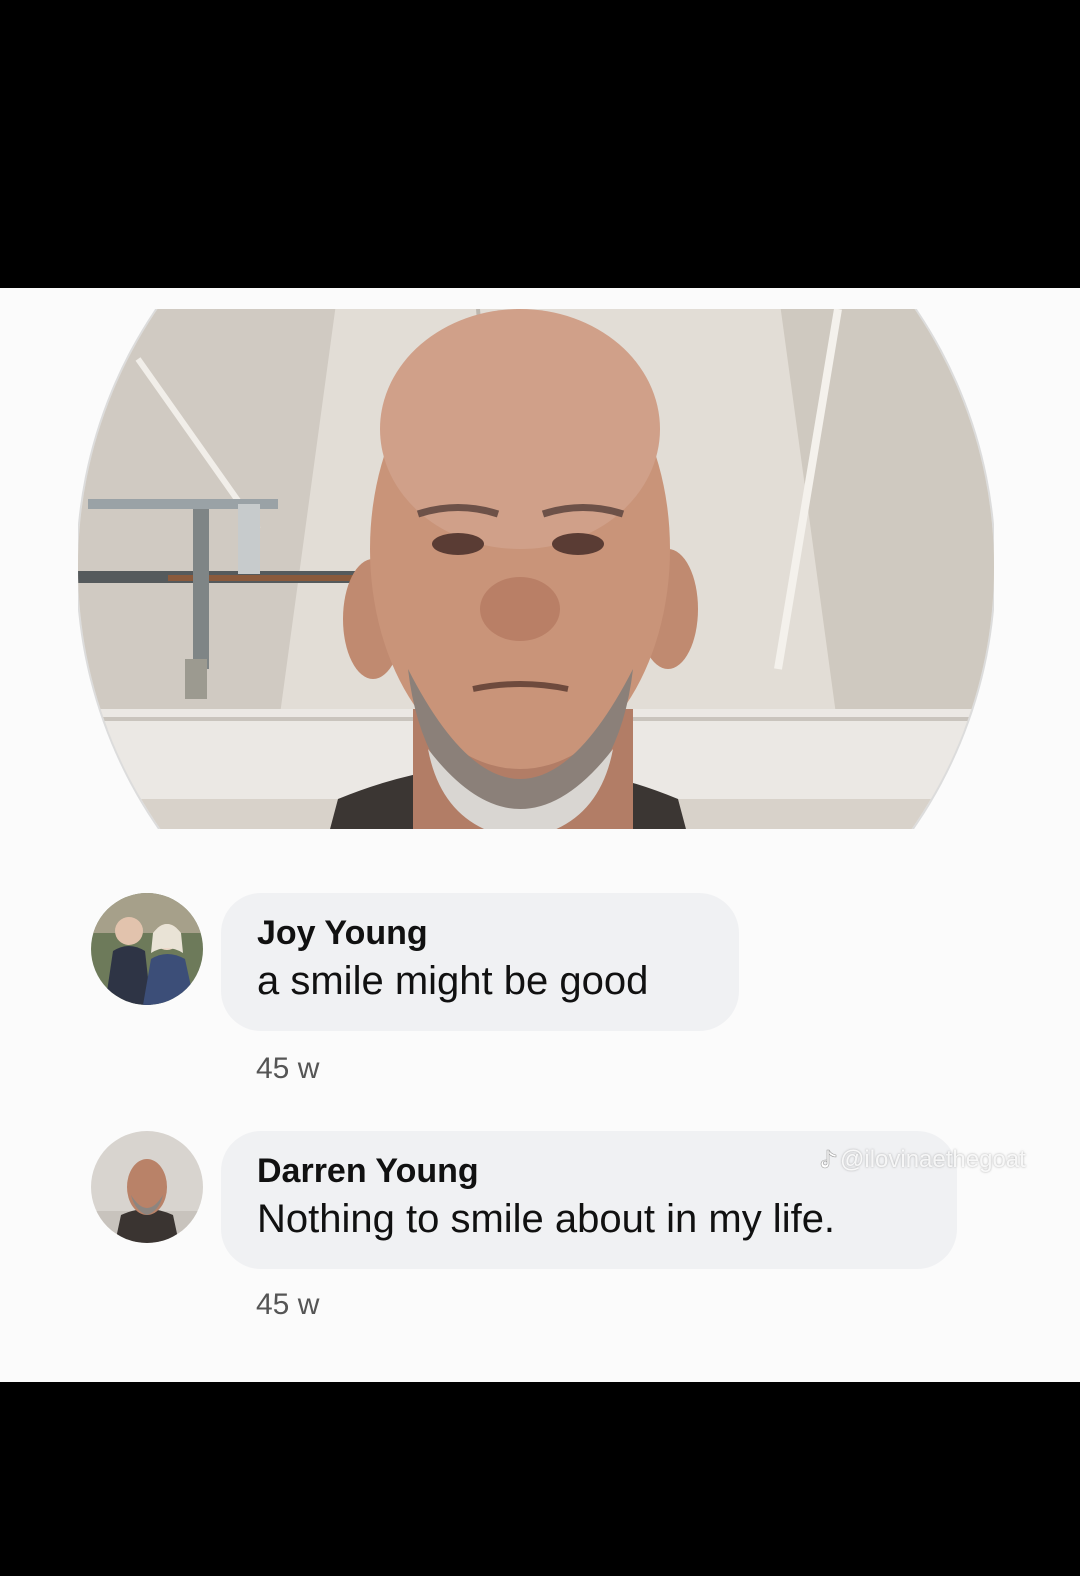 The width and height of the screenshot is (1080, 1576). Describe the element at coordinates (540, 1479) in the screenshot. I see `letterbox-bottom` at that location.